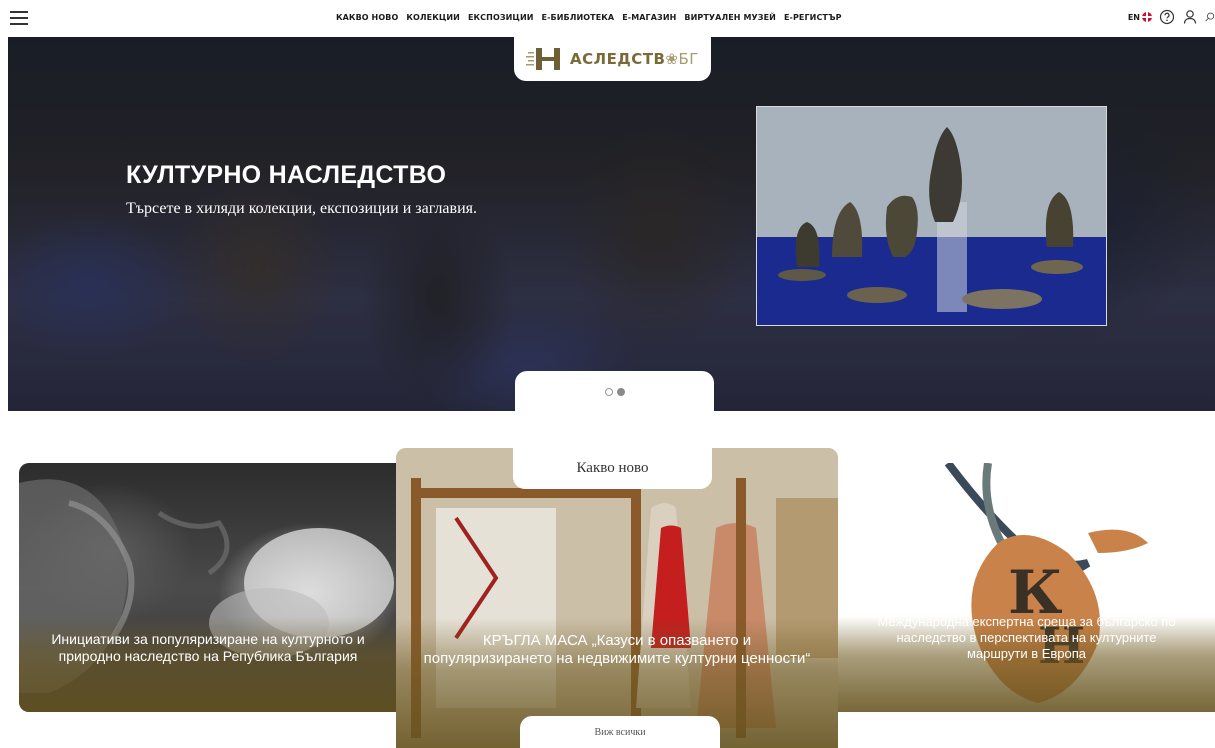 The image size is (1215, 748). What do you see at coordinates (19, 18) in the screenshot?
I see `menu-icon` at bounding box center [19, 18].